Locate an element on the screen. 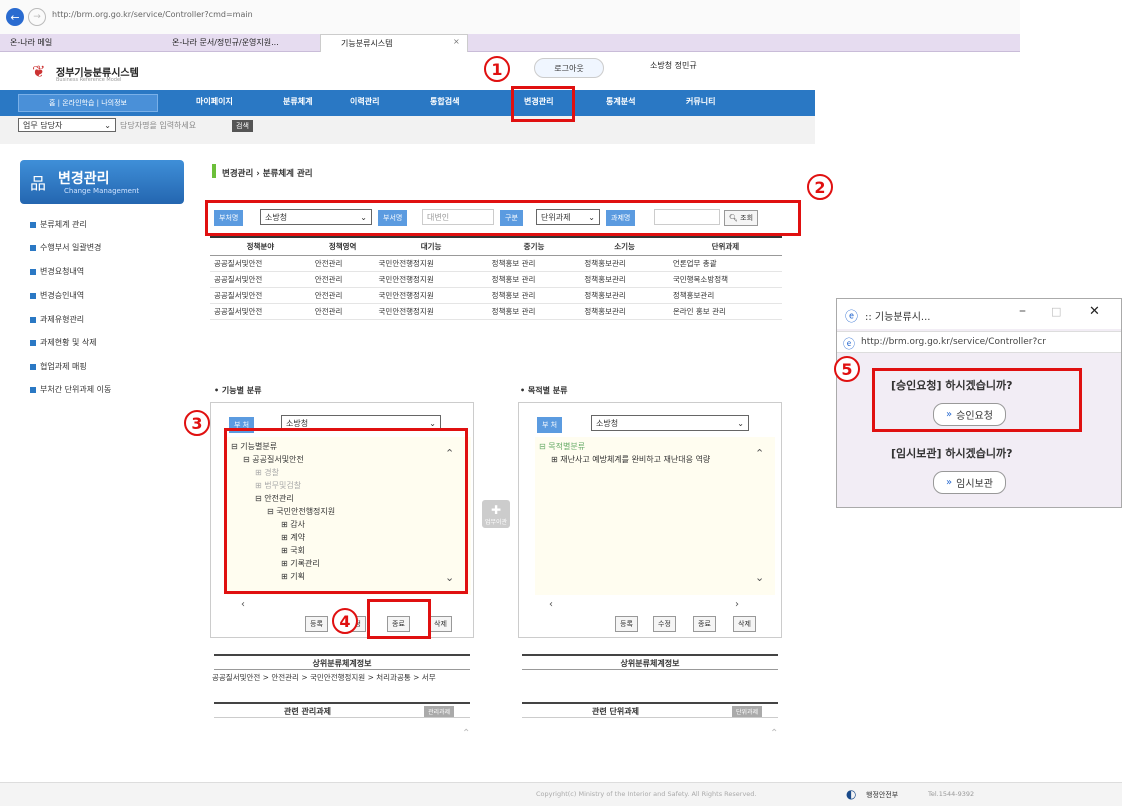 The height and width of the screenshot is (806, 1122). nav-classification: 분류체계 is located at coordinates (297, 101).